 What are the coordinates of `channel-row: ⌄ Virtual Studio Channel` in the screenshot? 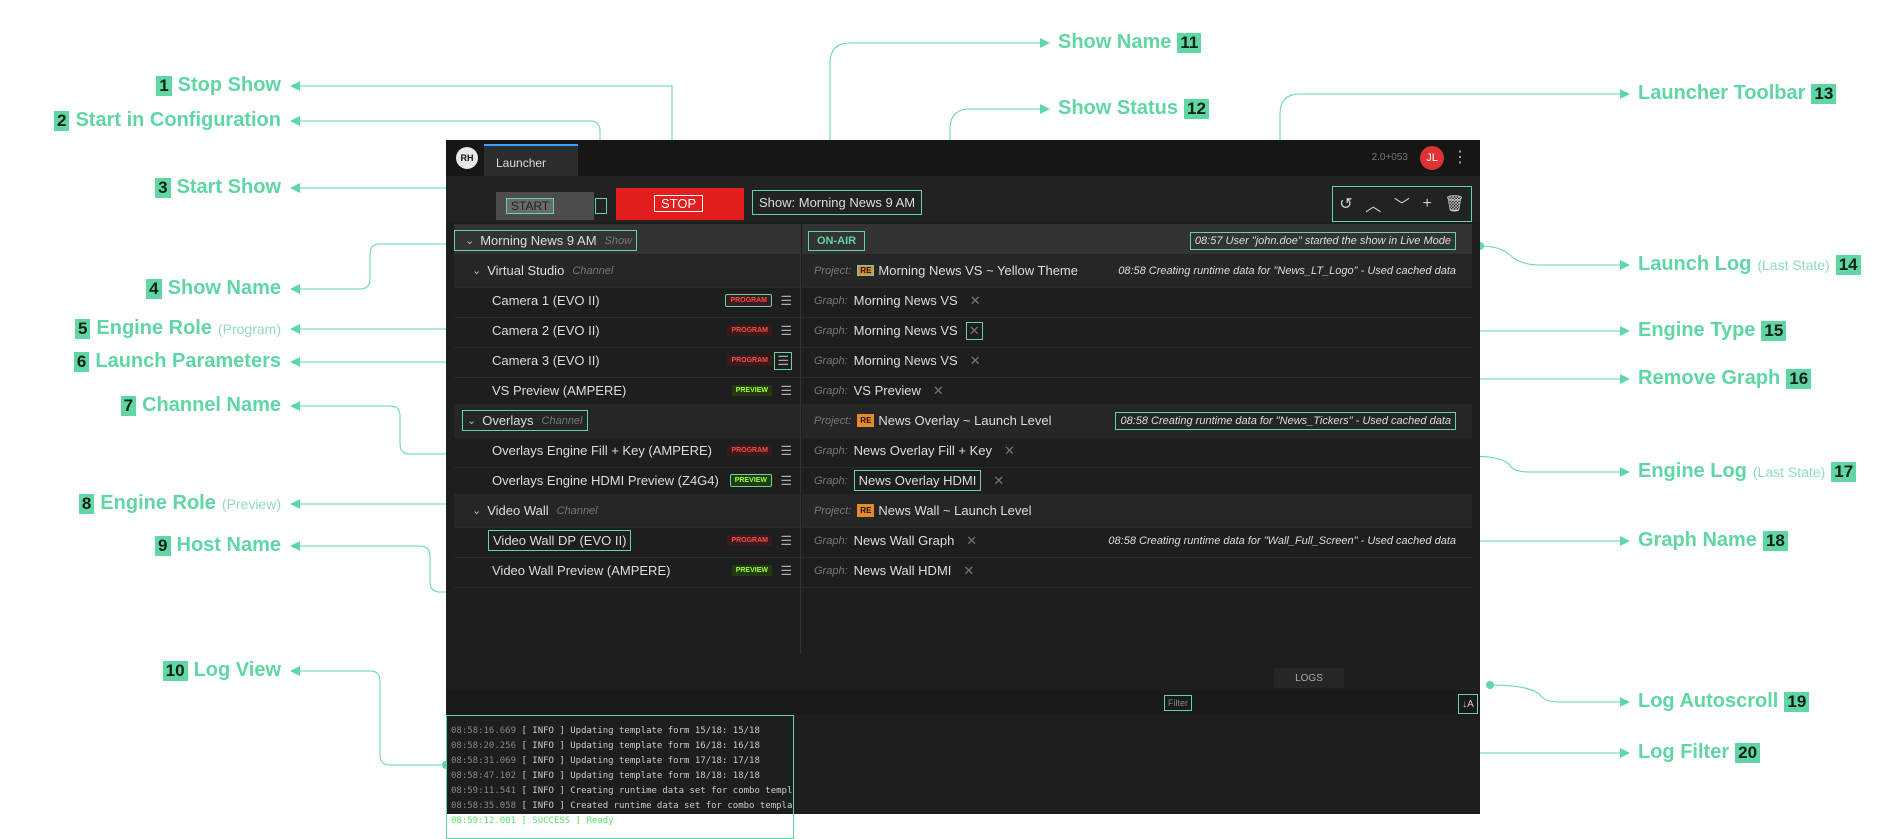 It's located at (627, 271).